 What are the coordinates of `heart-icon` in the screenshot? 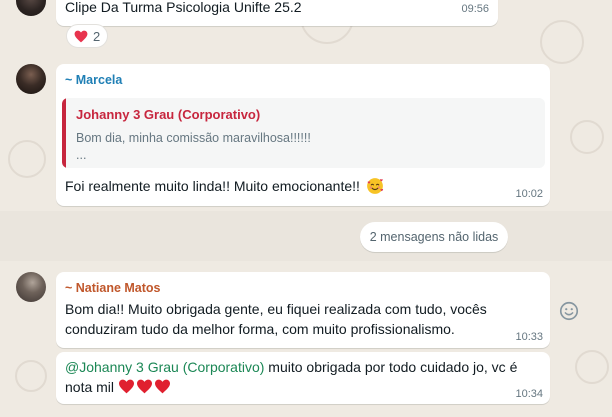 It's located at (81, 36).